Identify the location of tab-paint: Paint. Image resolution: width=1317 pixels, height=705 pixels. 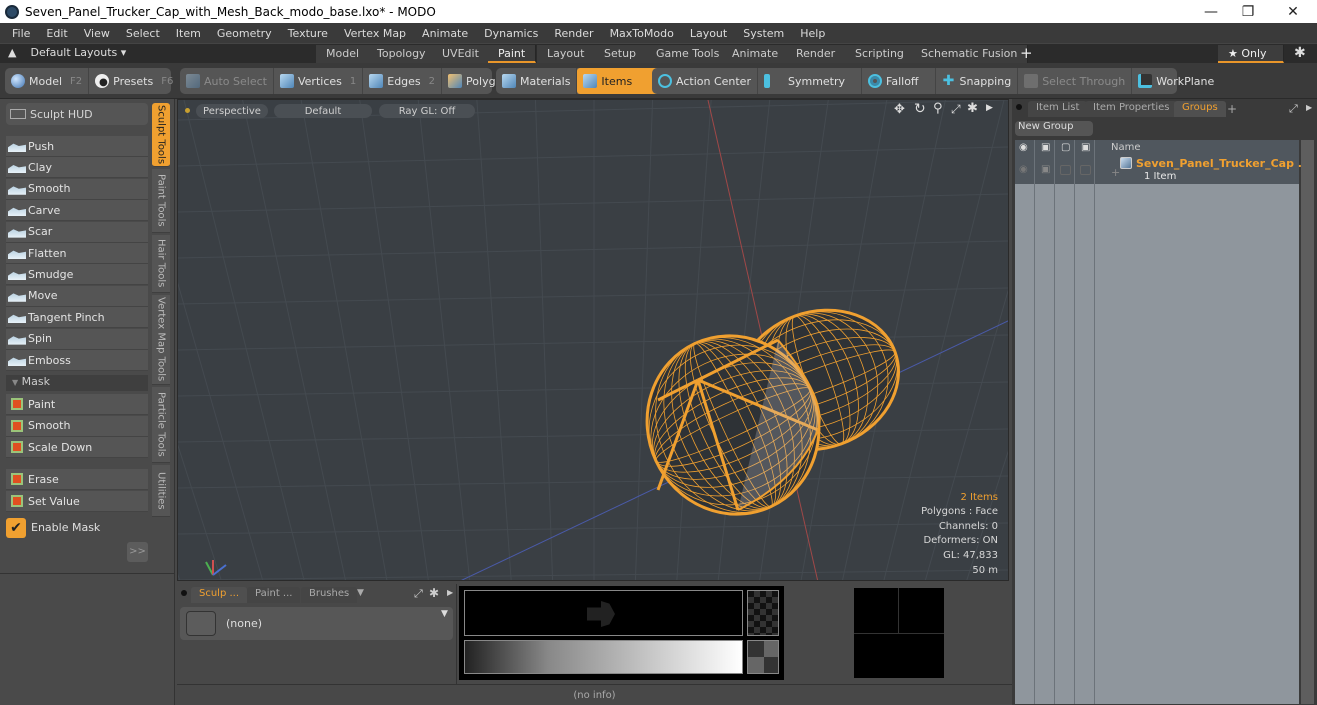
(512, 54).